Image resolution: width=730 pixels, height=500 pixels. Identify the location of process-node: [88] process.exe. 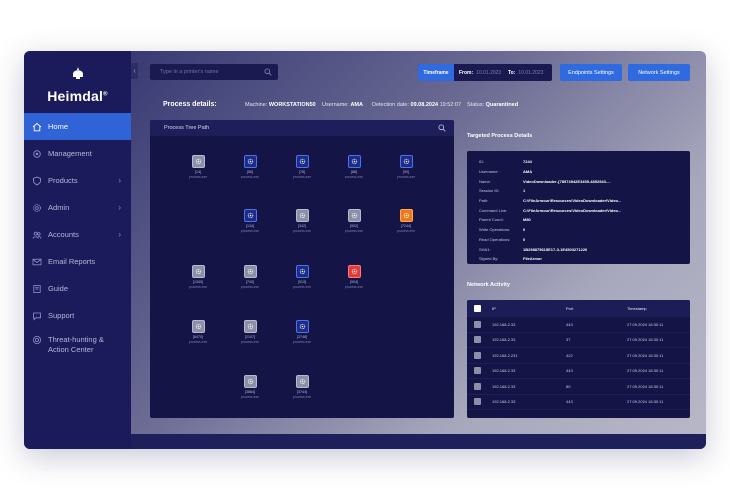
(354, 167).